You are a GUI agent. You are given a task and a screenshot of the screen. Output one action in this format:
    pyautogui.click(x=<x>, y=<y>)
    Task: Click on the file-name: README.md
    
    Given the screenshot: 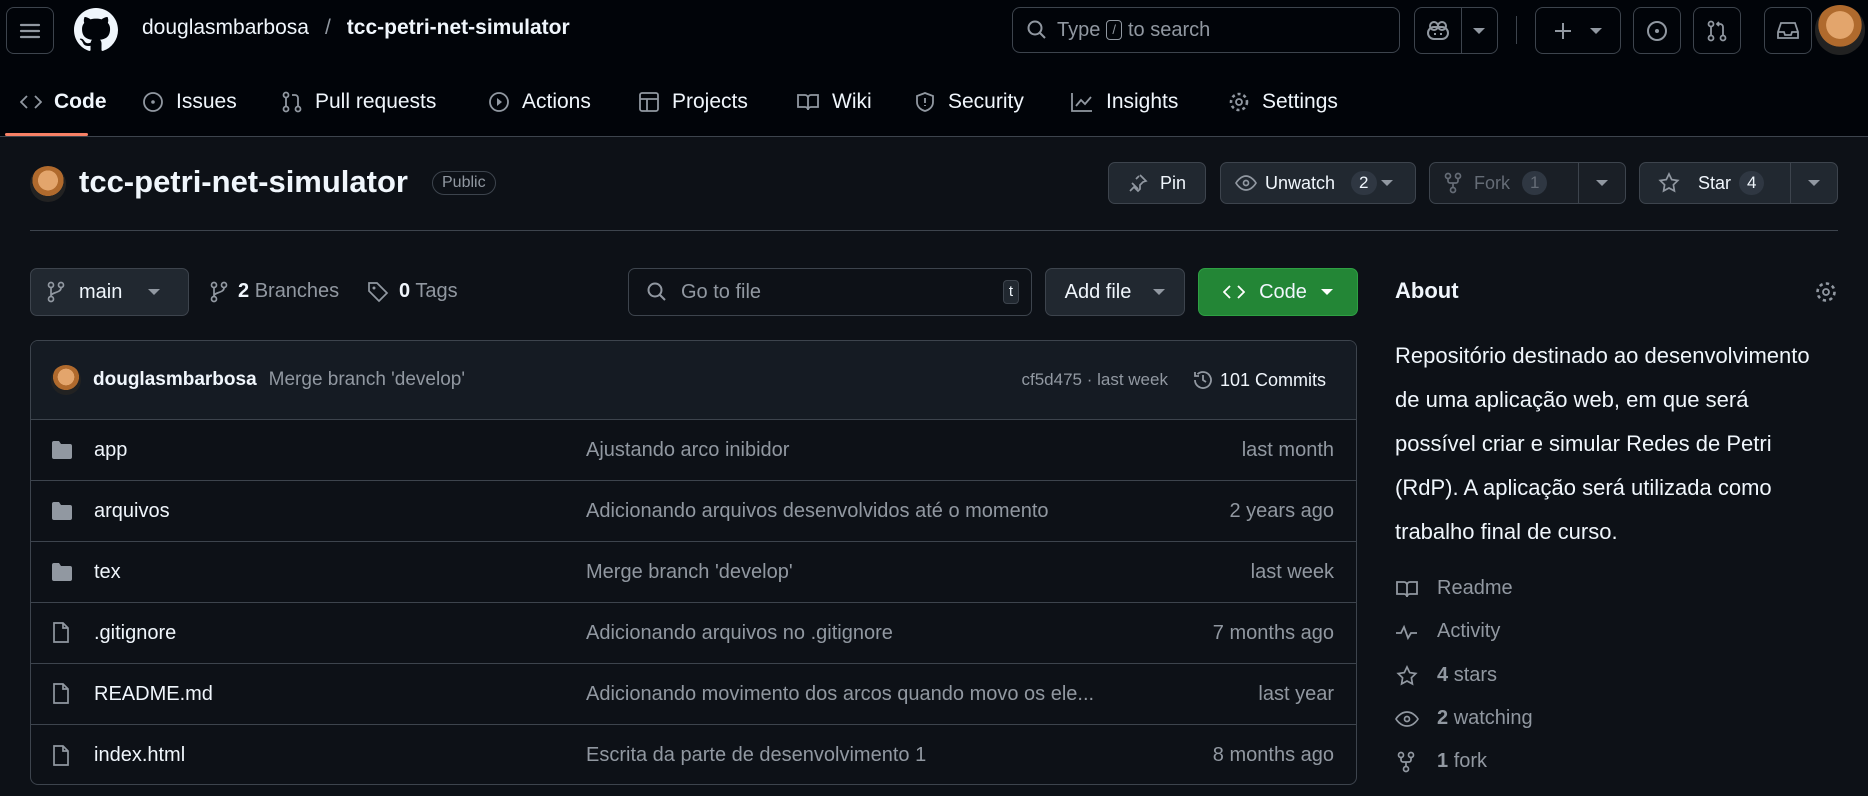 What is the action you would take?
    pyautogui.click(x=153, y=694)
    